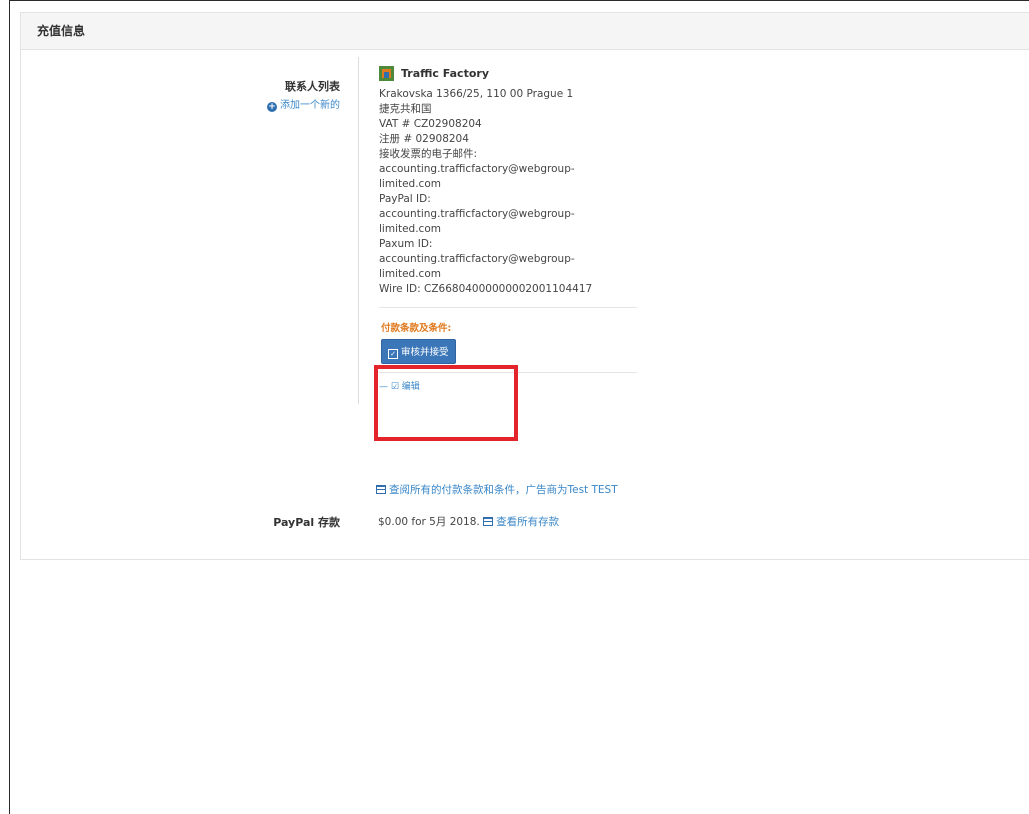  I want to click on paxum-id-line-1: accounting.trafficfactory@webgroup-, so click(477, 259).